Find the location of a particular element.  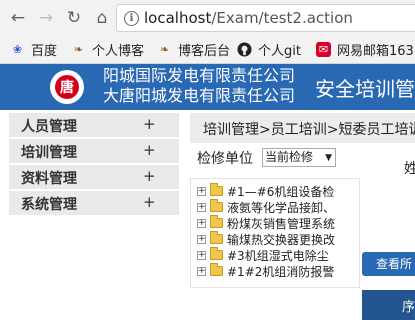

tree-node: + 输煤热交换器更换改 is located at coordinates (266, 239).